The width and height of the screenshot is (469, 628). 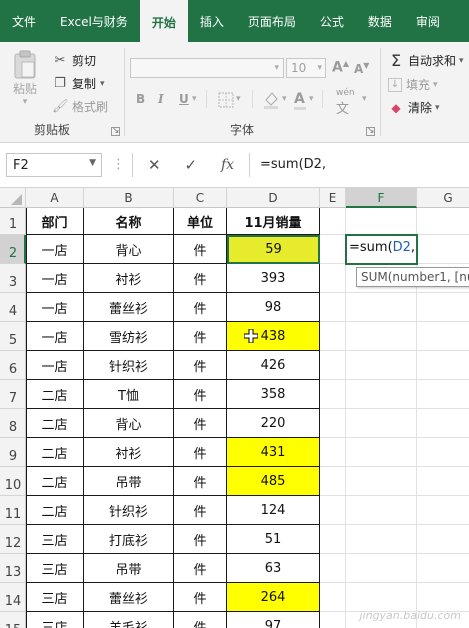 I want to click on column-header-f: F, so click(x=381, y=198).